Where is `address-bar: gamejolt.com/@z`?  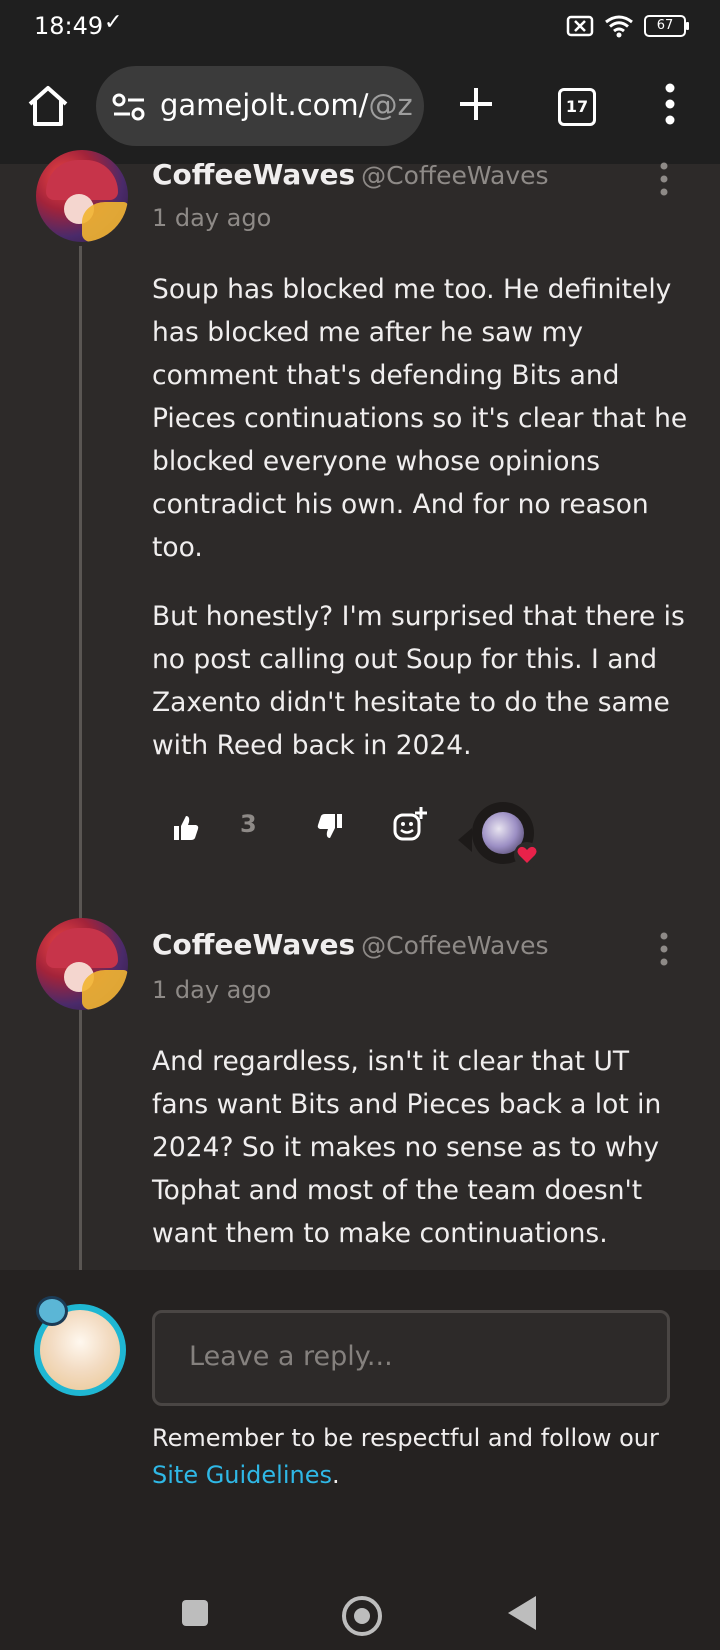 address-bar: gamejolt.com/@z is located at coordinates (260, 106).